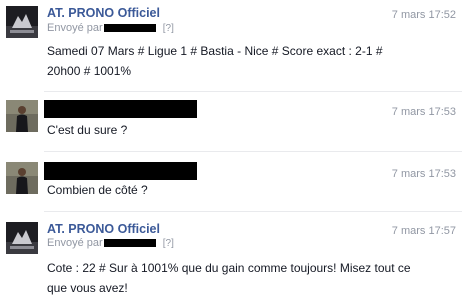  Describe the element at coordinates (424, 15) in the screenshot. I see `message-timestamp: 7 mars 17:52` at that location.